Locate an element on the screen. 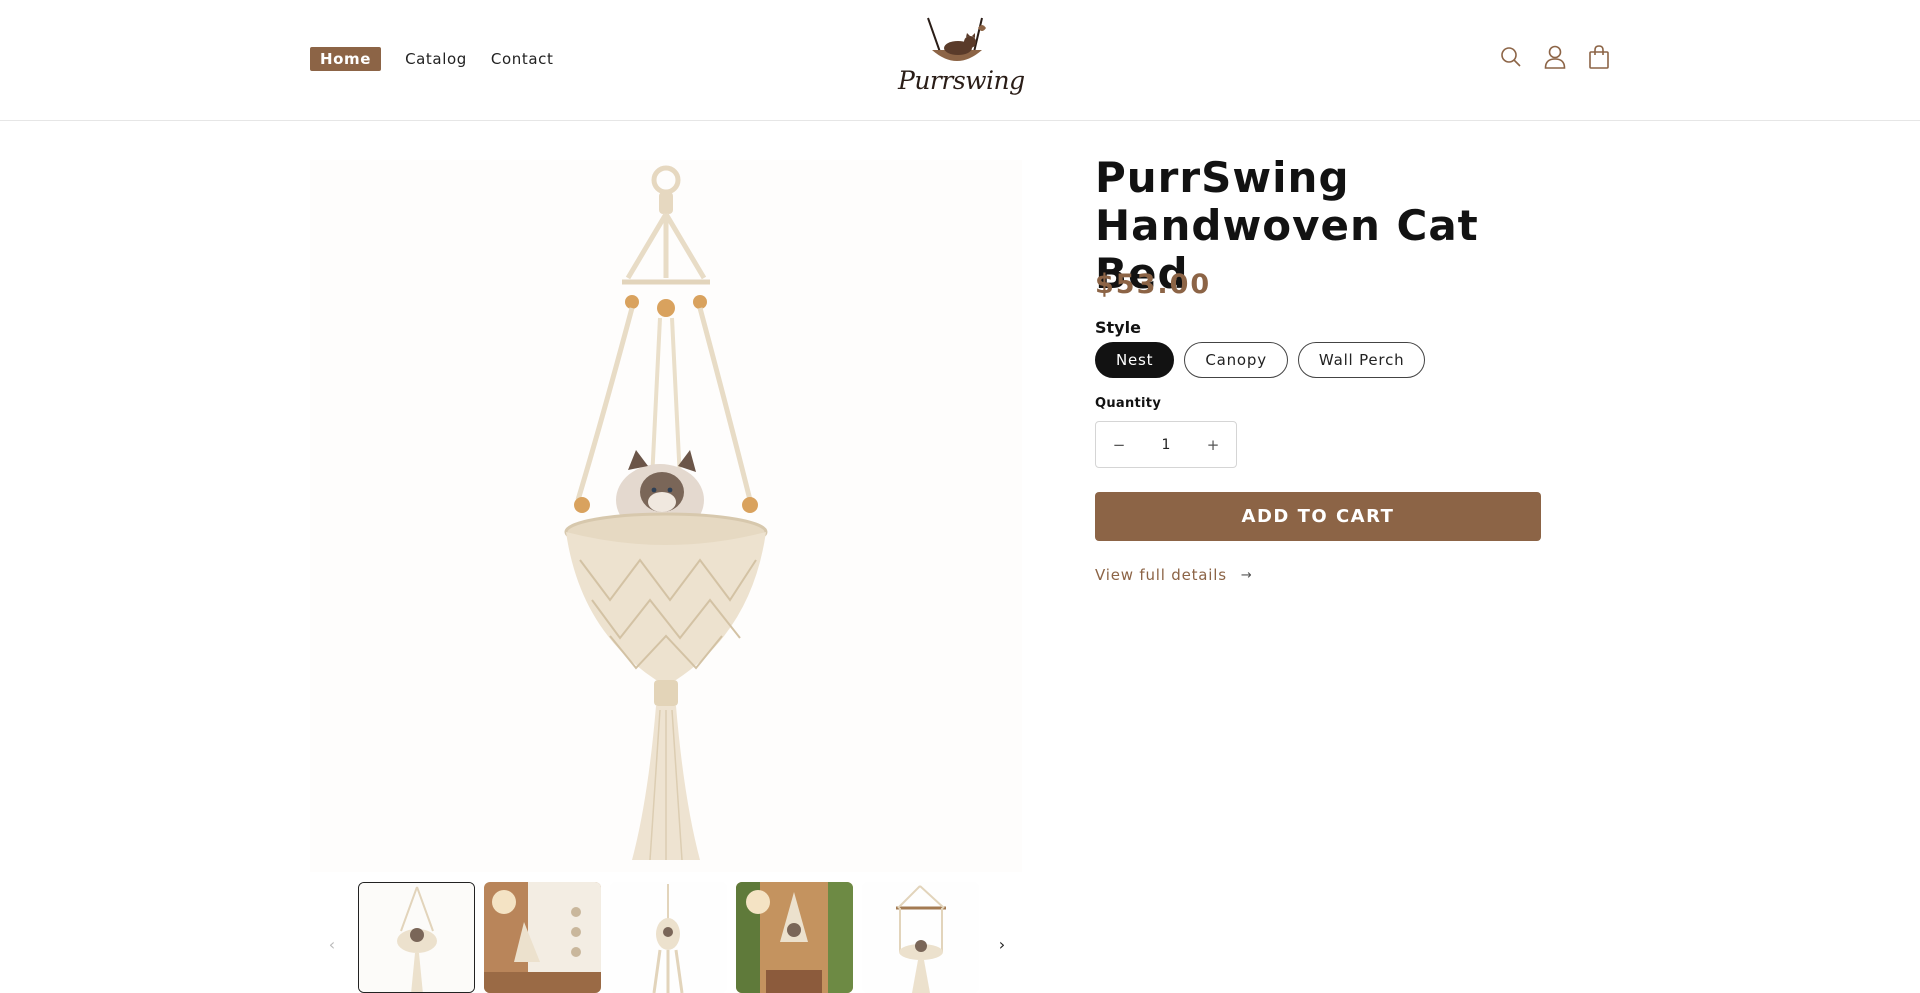 The height and width of the screenshot is (993, 1920). main-nav: Home Catalog Contact is located at coordinates (443, 59).